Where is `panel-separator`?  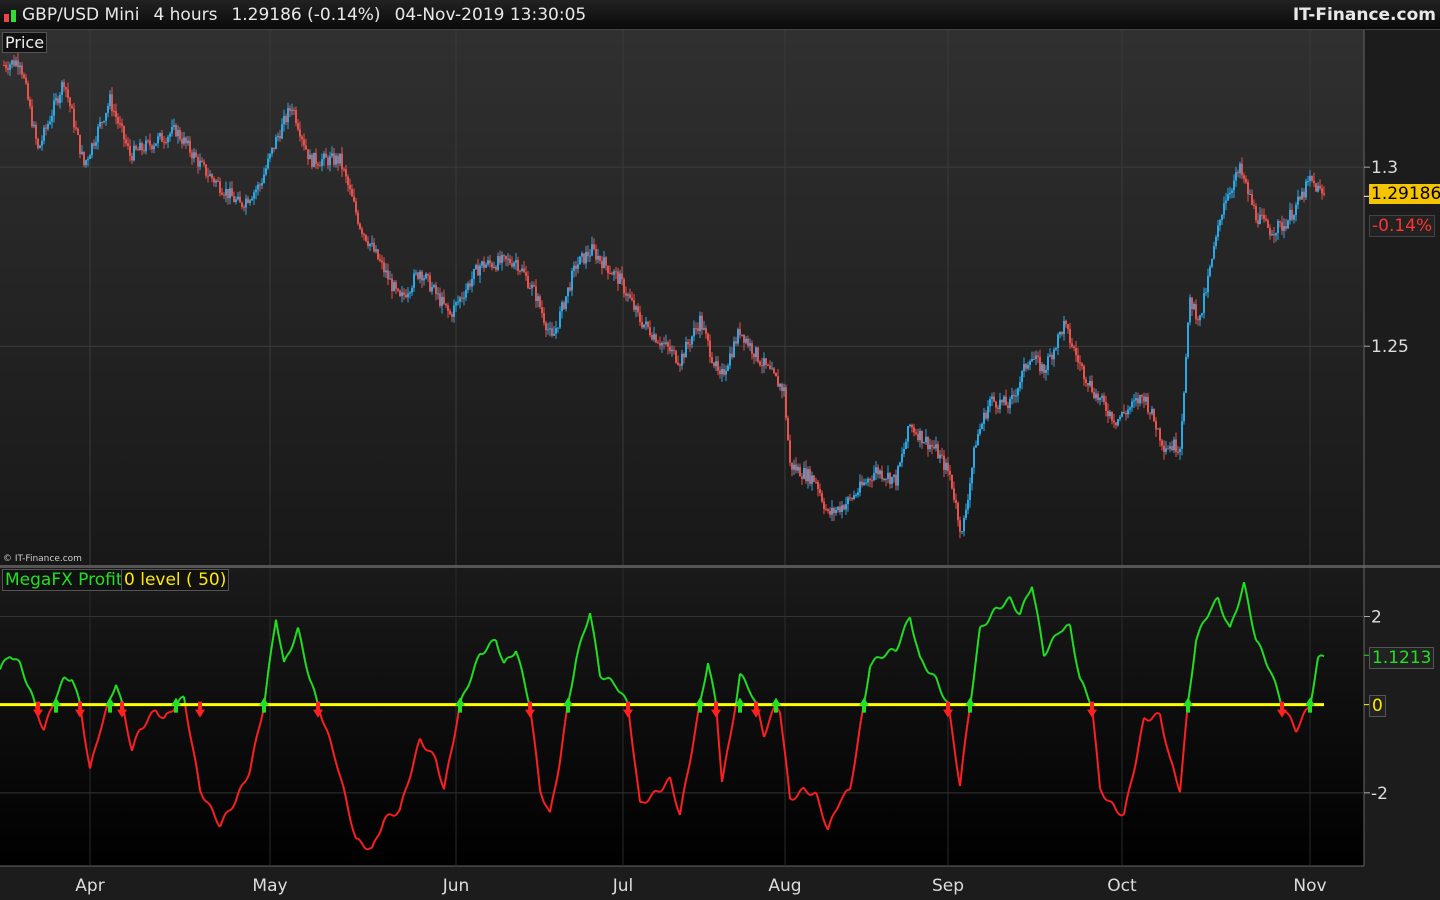 panel-separator is located at coordinates (720, 566).